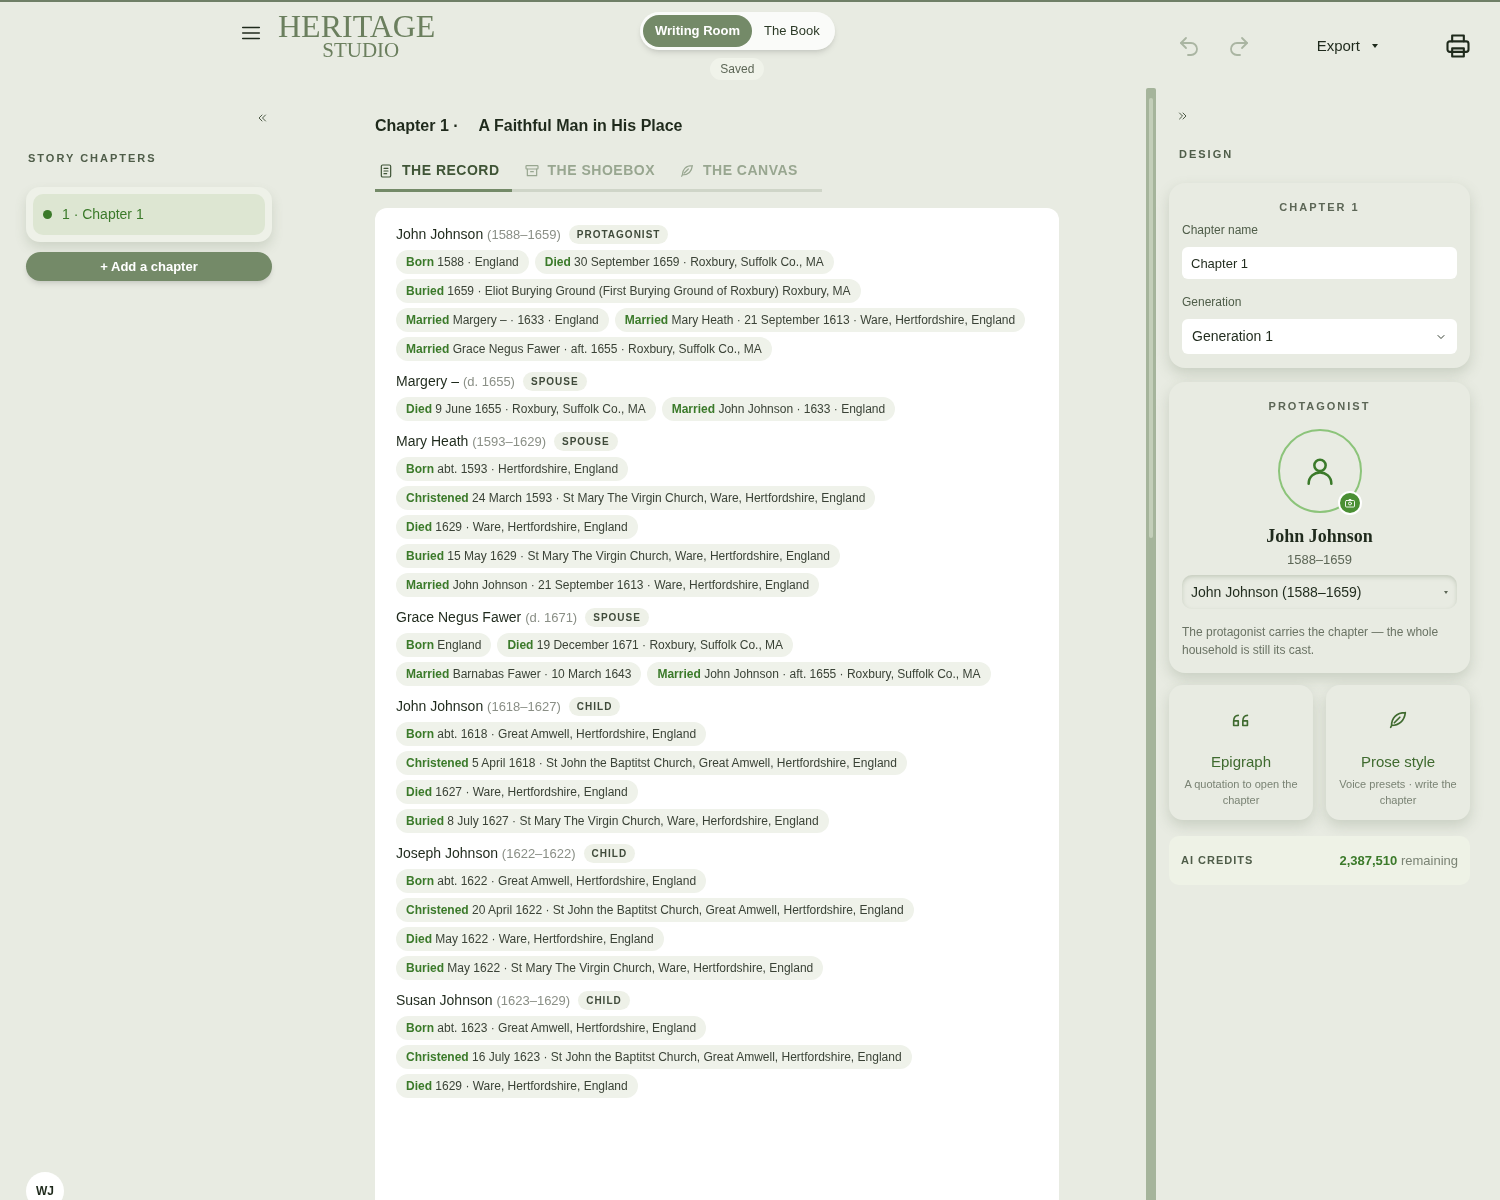  Describe the element at coordinates (820, 320) in the screenshot. I see `event-chip: Married Mary Heath · 21 September 1613 · Ware, Hertfordshire, England` at that location.